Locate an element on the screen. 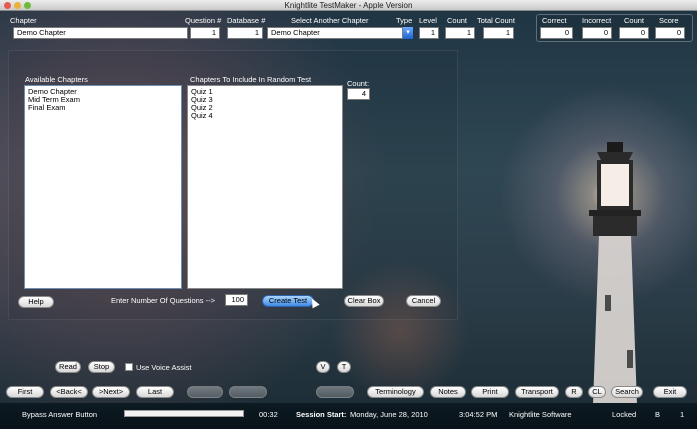 This screenshot has width=697, height=429. include-count-label: Count: is located at coordinates (358, 83).